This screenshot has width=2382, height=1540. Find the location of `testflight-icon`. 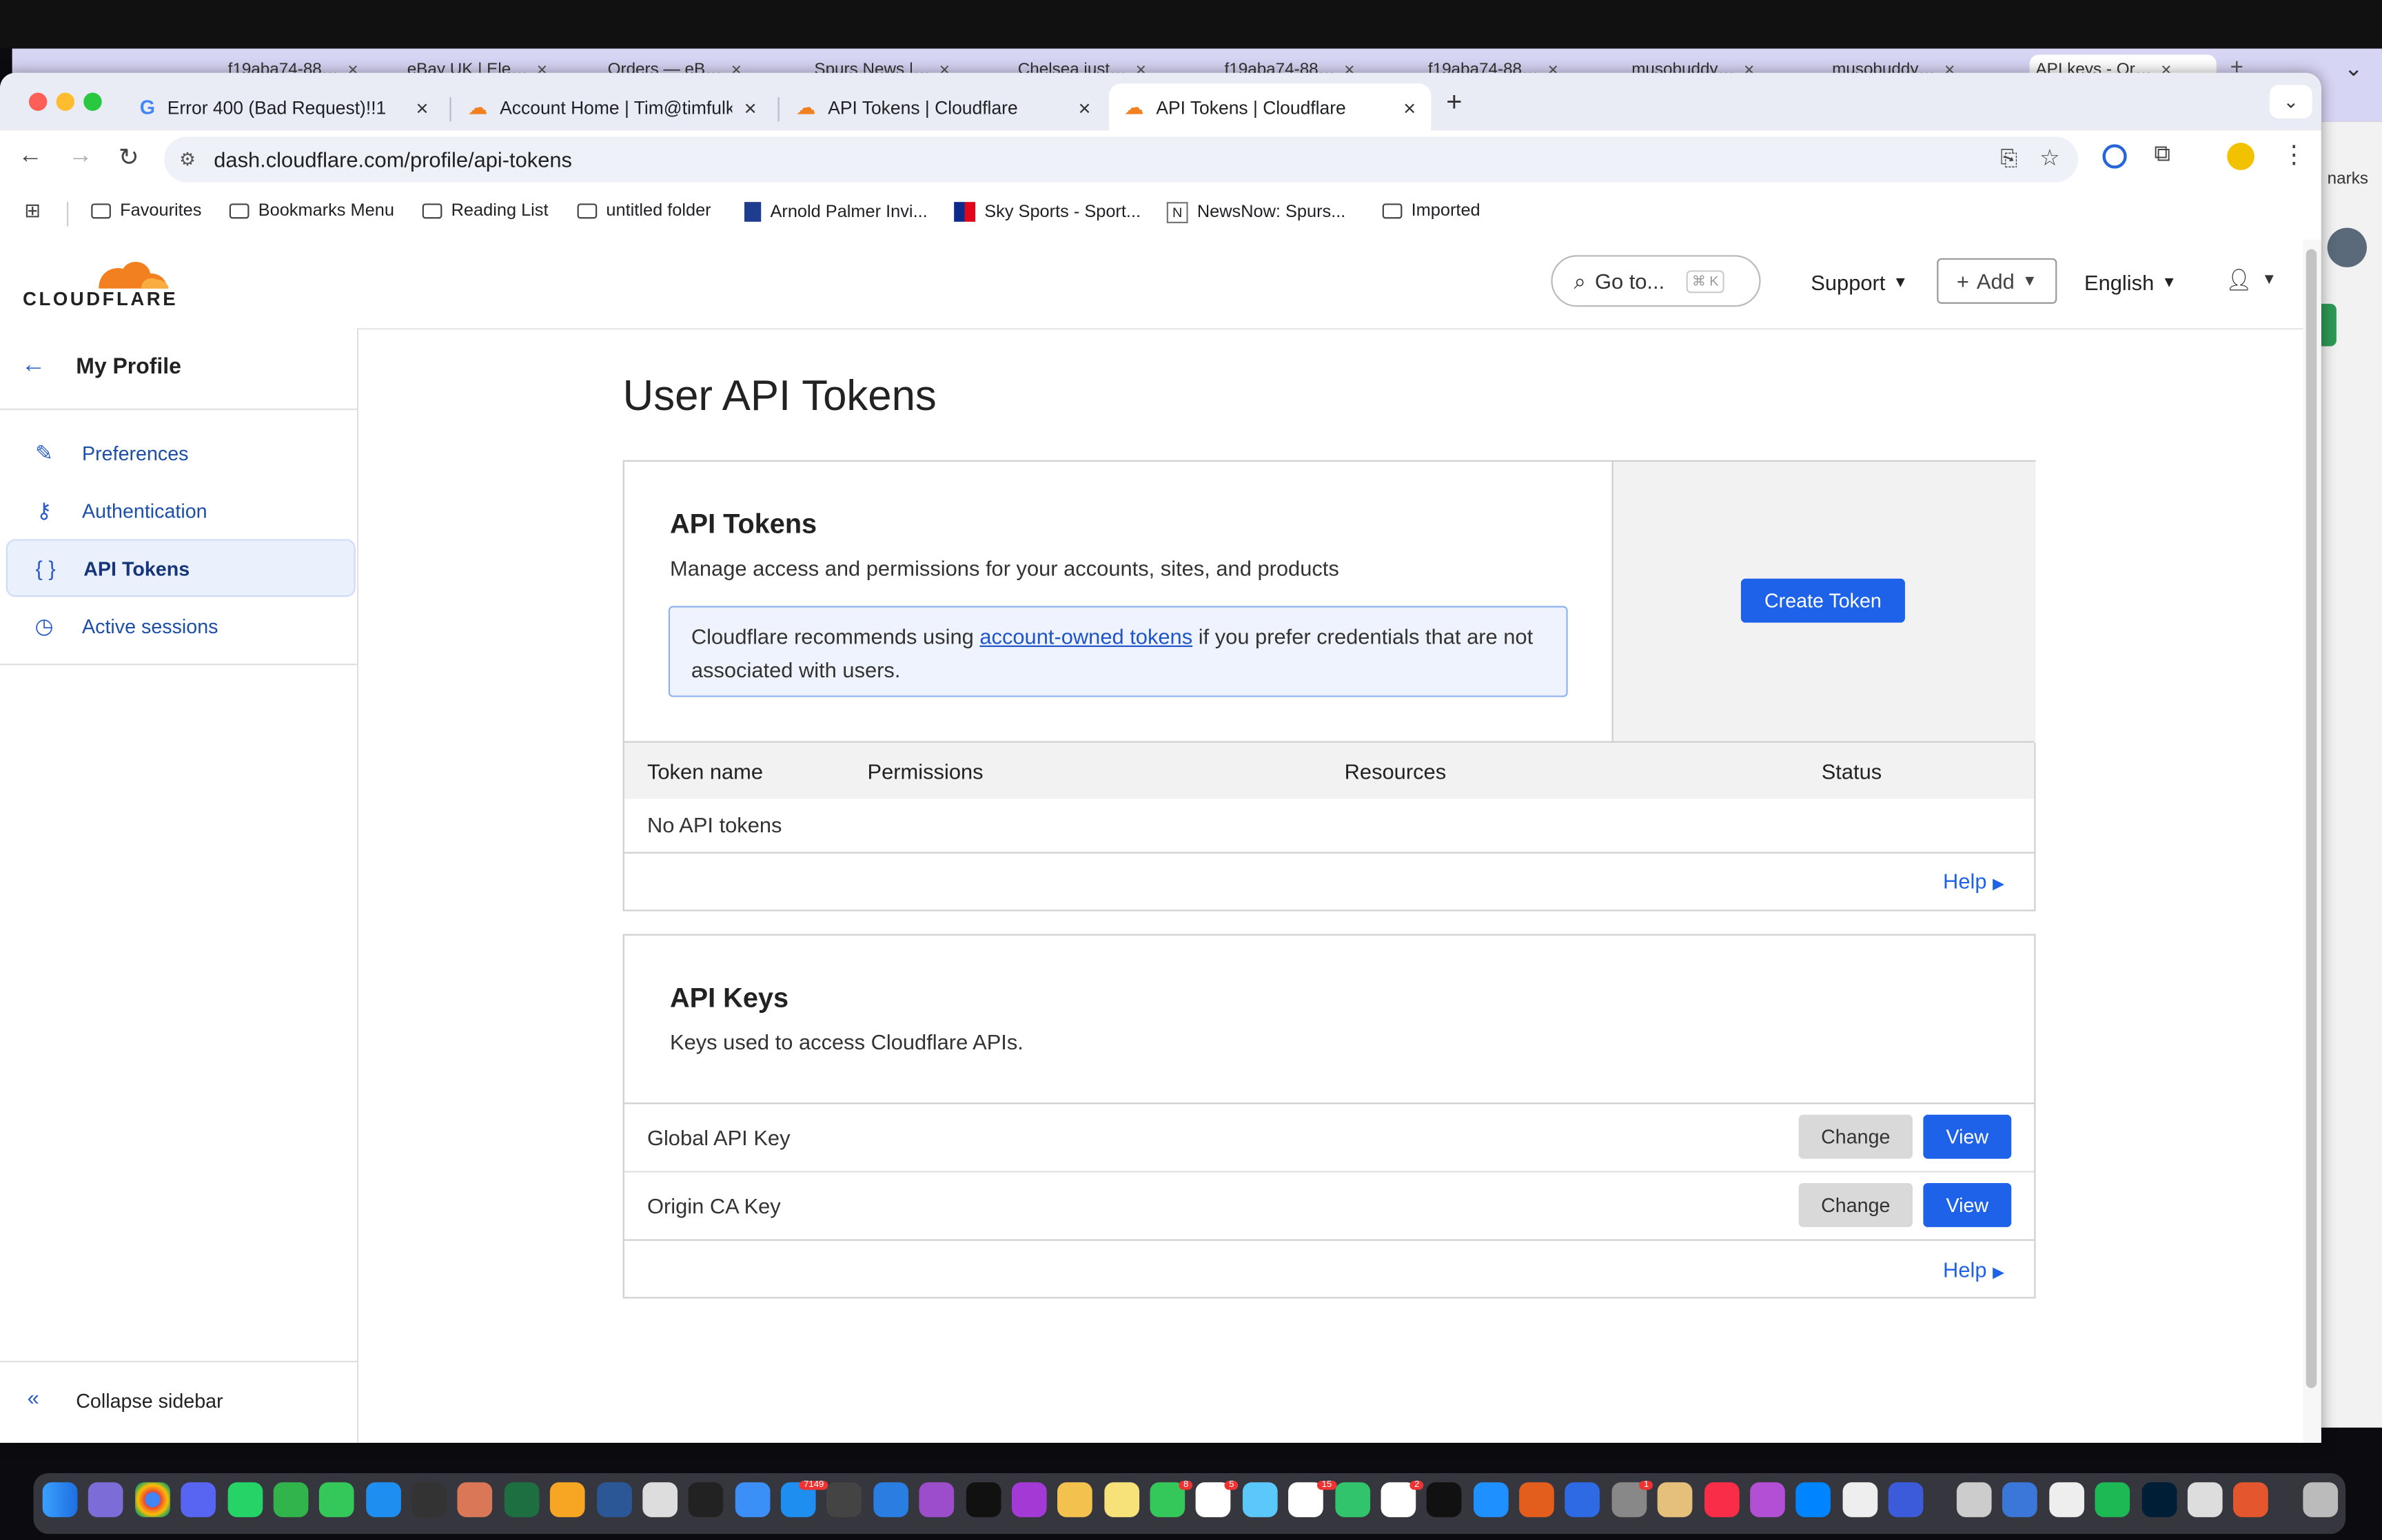

testflight-icon is located at coordinates (383, 1499).